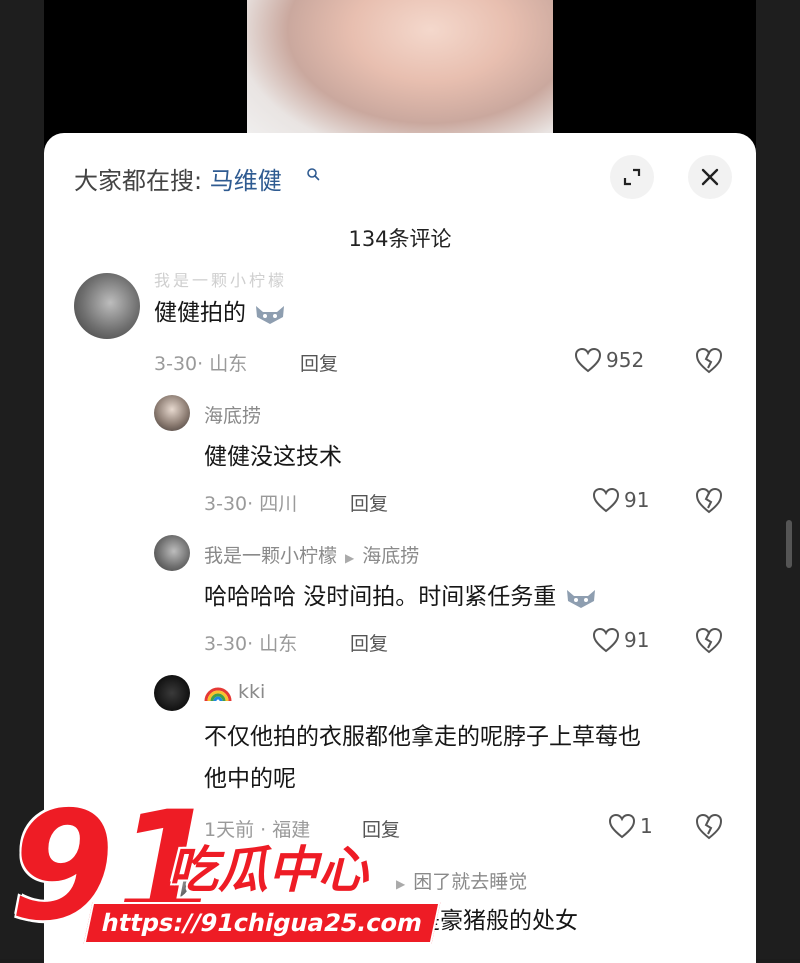  I want to click on like-button: 952, so click(609, 360).